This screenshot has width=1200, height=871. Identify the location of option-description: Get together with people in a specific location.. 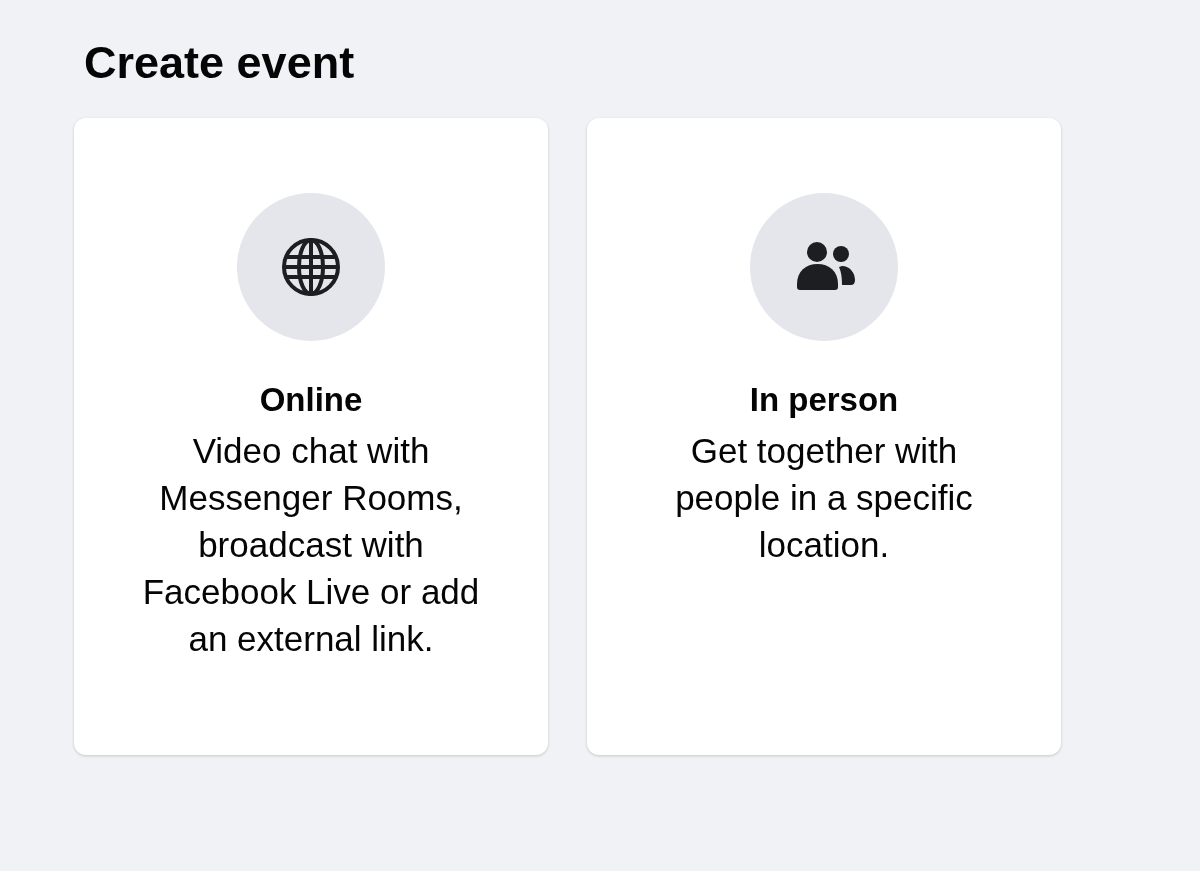
(824, 498).